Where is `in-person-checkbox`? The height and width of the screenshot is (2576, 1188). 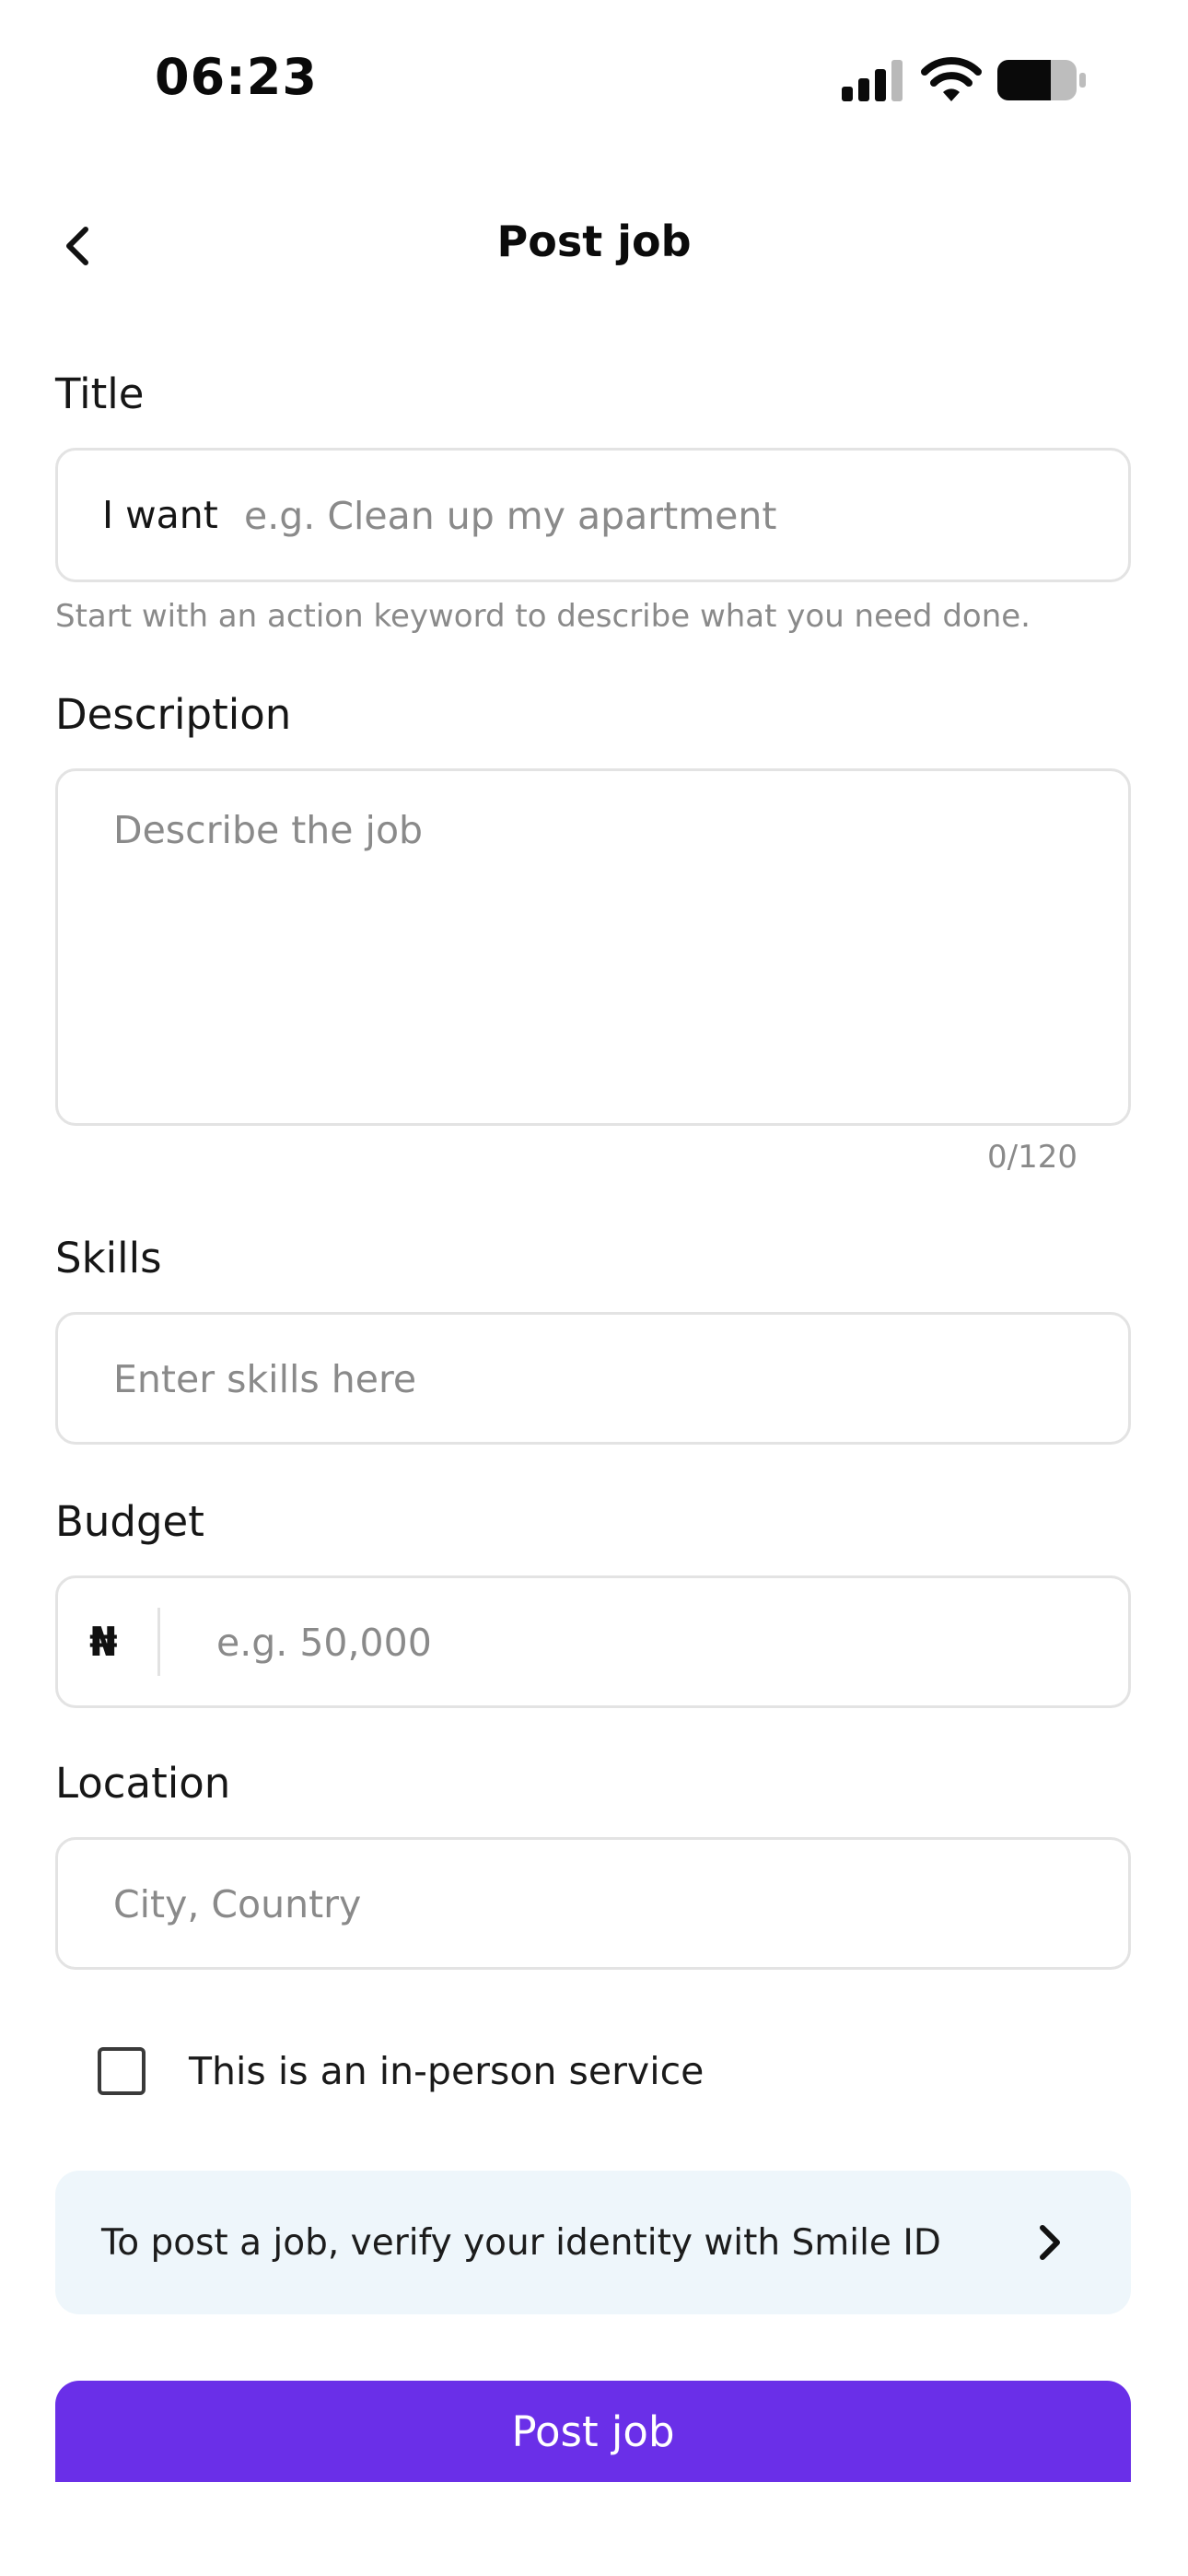
in-person-checkbox is located at coordinates (122, 2071).